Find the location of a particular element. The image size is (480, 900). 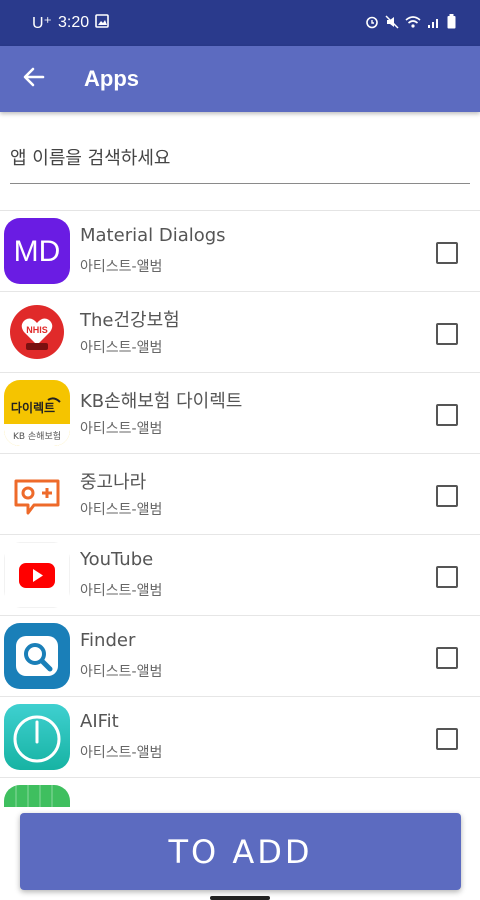

app-name: YouTube is located at coordinates (117, 559).